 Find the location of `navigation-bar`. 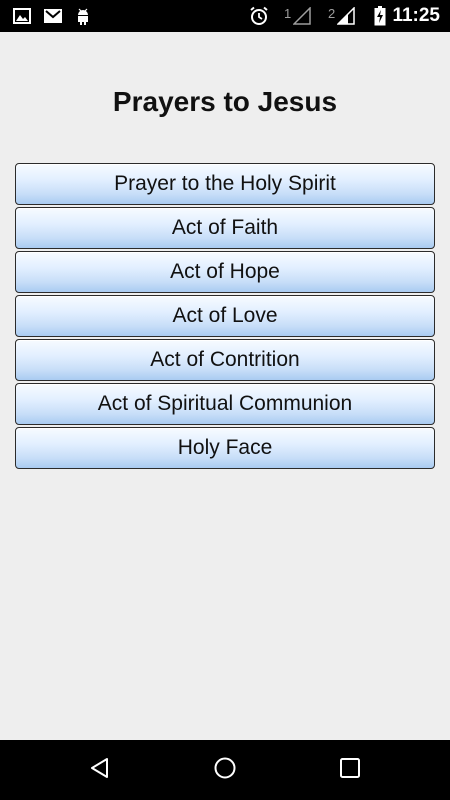

navigation-bar is located at coordinates (225, 770).